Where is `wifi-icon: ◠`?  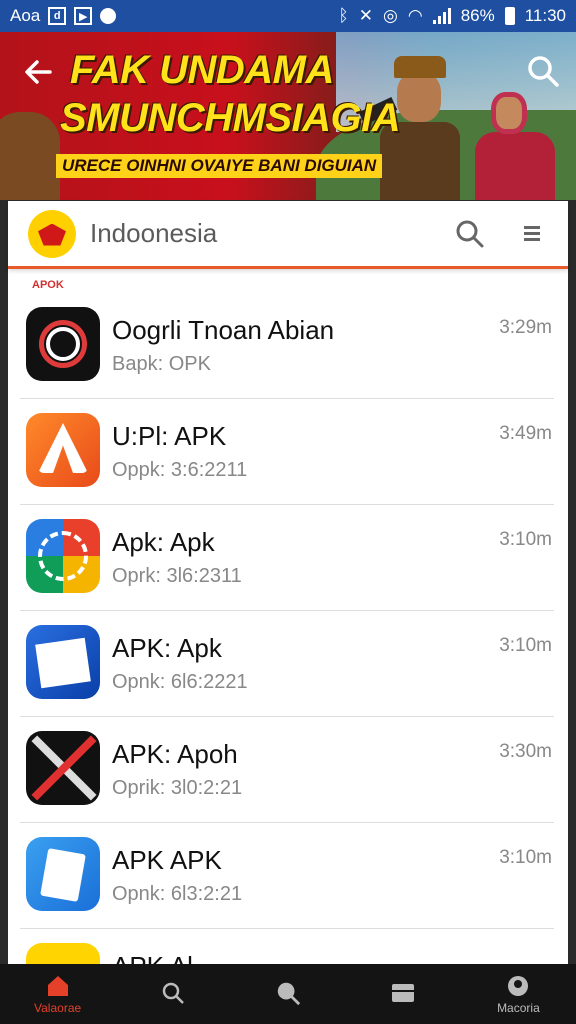 wifi-icon: ◠ is located at coordinates (415, 15).